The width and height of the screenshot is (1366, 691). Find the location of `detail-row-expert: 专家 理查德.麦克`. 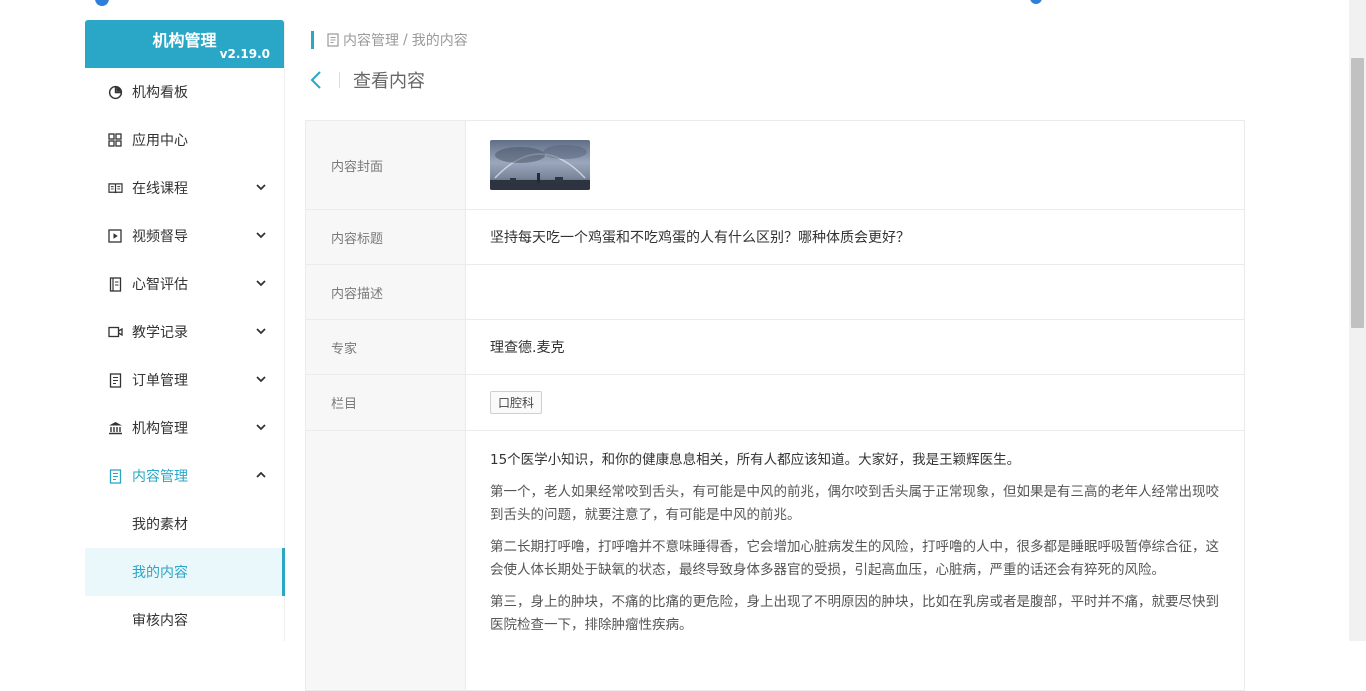

detail-row-expert: 专家 理查德.麦克 is located at coordinates (775, 347).